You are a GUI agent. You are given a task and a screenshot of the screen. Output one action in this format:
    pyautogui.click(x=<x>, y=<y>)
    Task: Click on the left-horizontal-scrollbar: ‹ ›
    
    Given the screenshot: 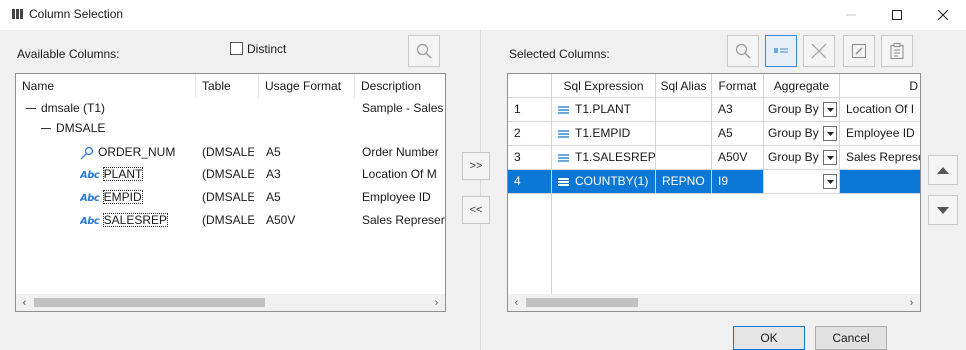 What is the action you would take?
    pyautogui.click(x=230, y=302)
    